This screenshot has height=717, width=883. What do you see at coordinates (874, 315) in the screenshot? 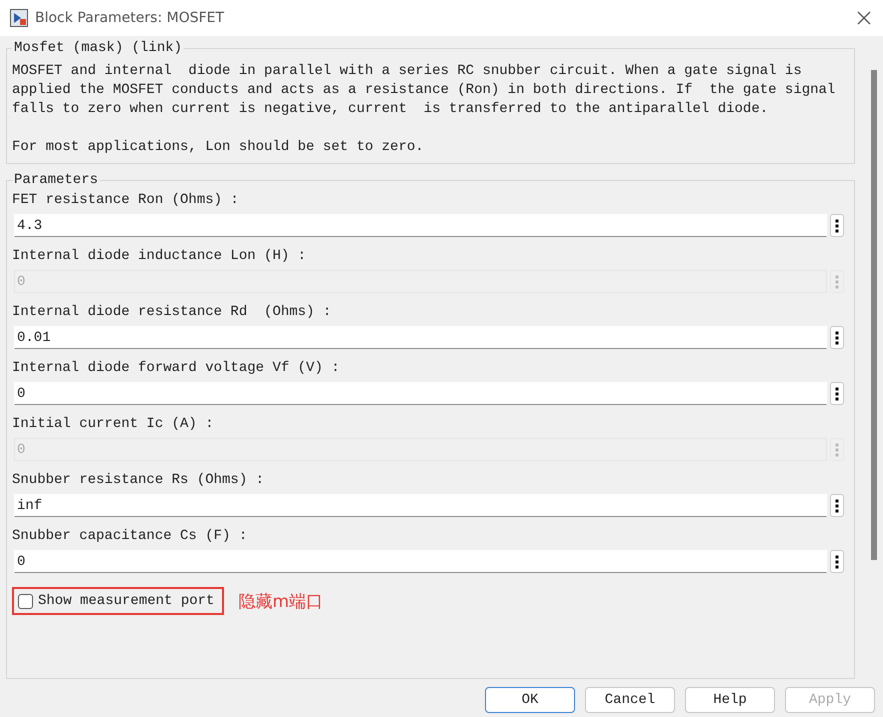
I see `scrollbar-thumb` at bounding box center [874, 315].